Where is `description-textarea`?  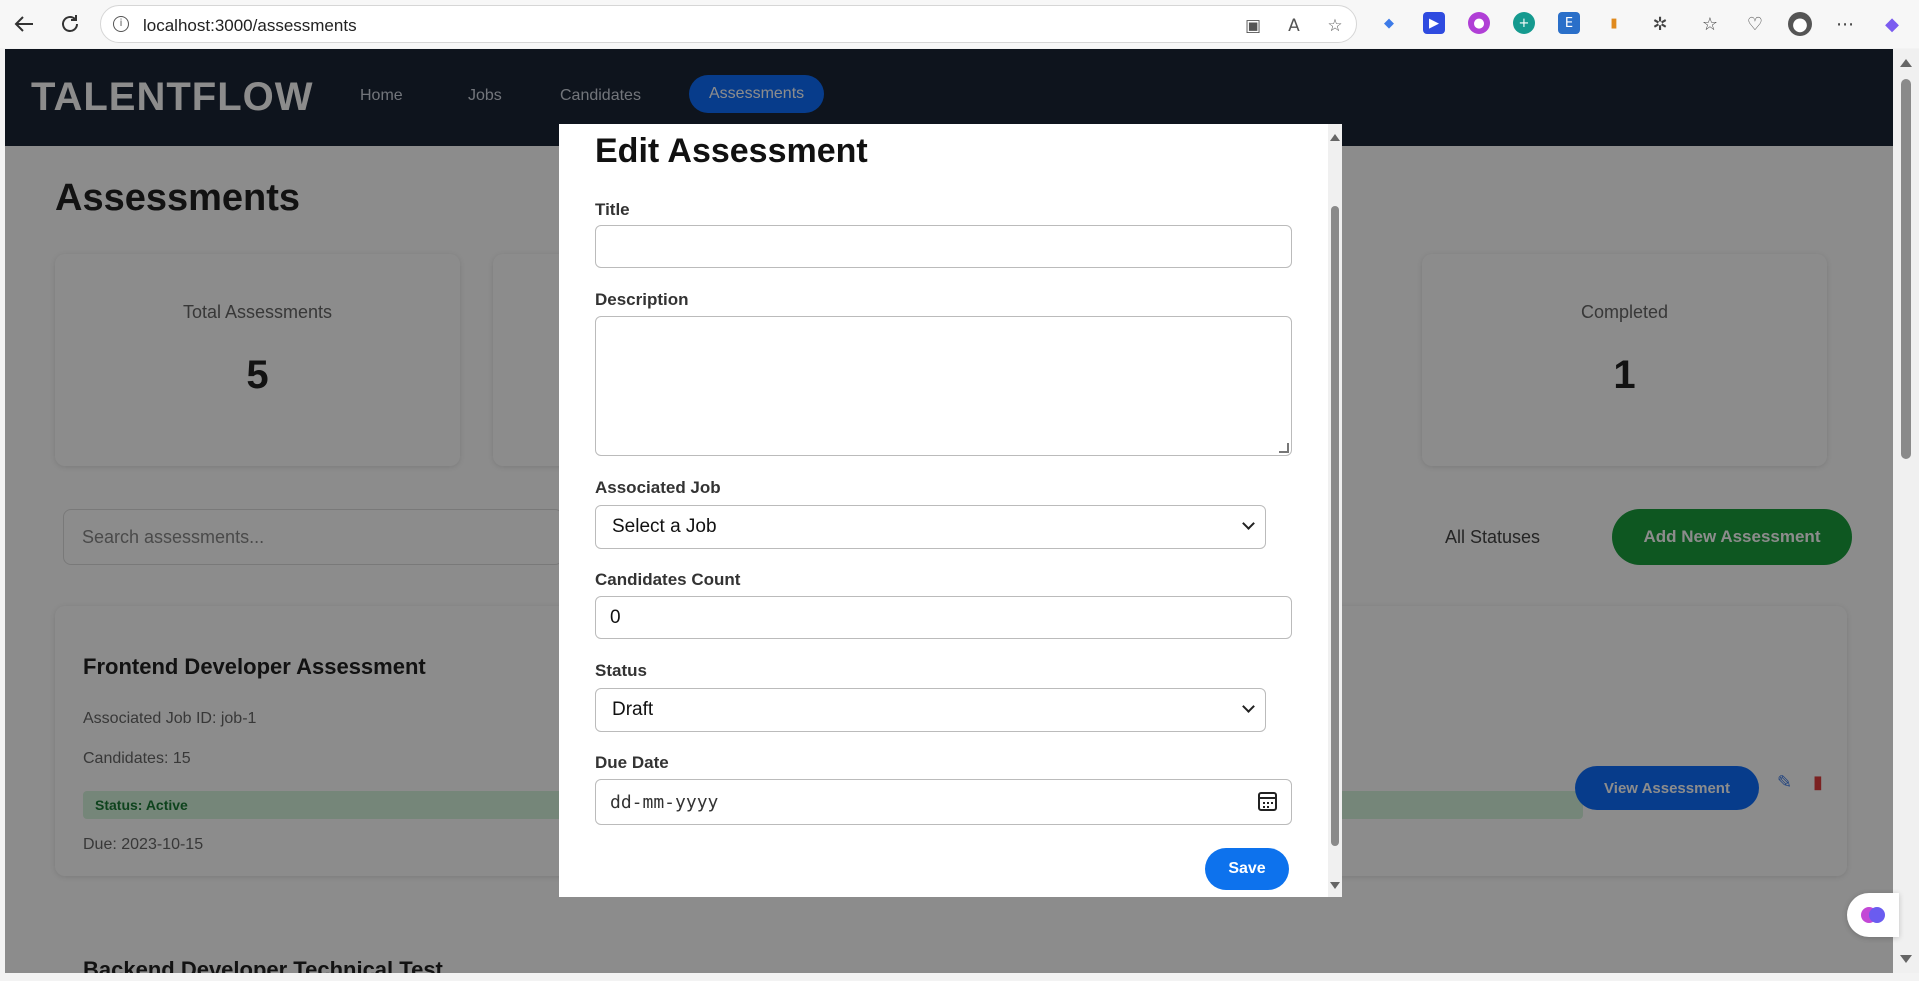 description-textarea is located at coordinates (943, 386).